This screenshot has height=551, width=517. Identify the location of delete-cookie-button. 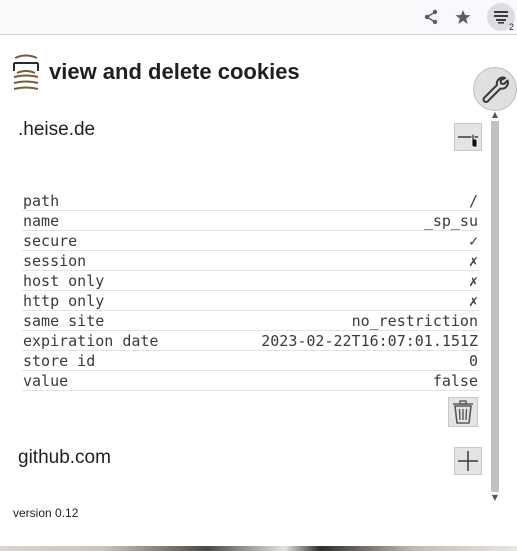
(463, 412).